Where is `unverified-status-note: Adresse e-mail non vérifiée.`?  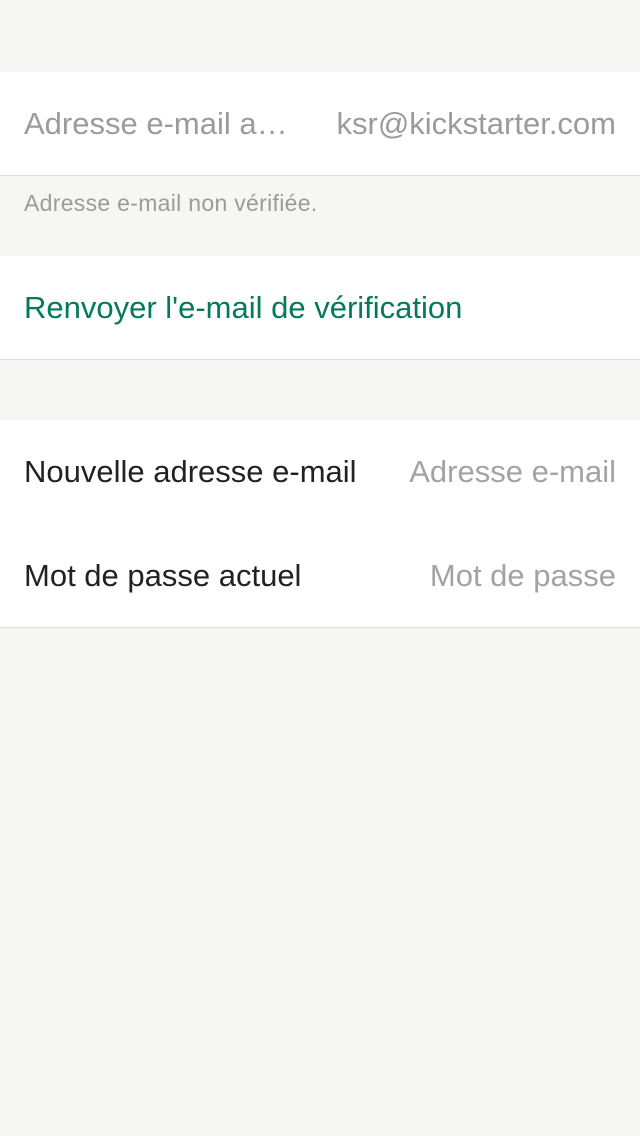
unverified-status-note: Adresse e-mail non vérifiée. is located at coordinates (171, 203).